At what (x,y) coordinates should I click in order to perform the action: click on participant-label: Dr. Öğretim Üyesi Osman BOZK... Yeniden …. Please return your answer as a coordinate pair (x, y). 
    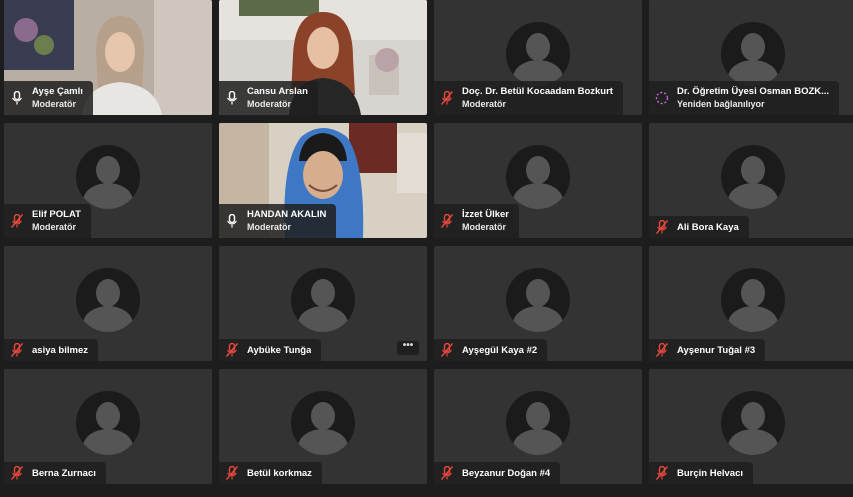
    Looking at the image, I should click on (744, 98).